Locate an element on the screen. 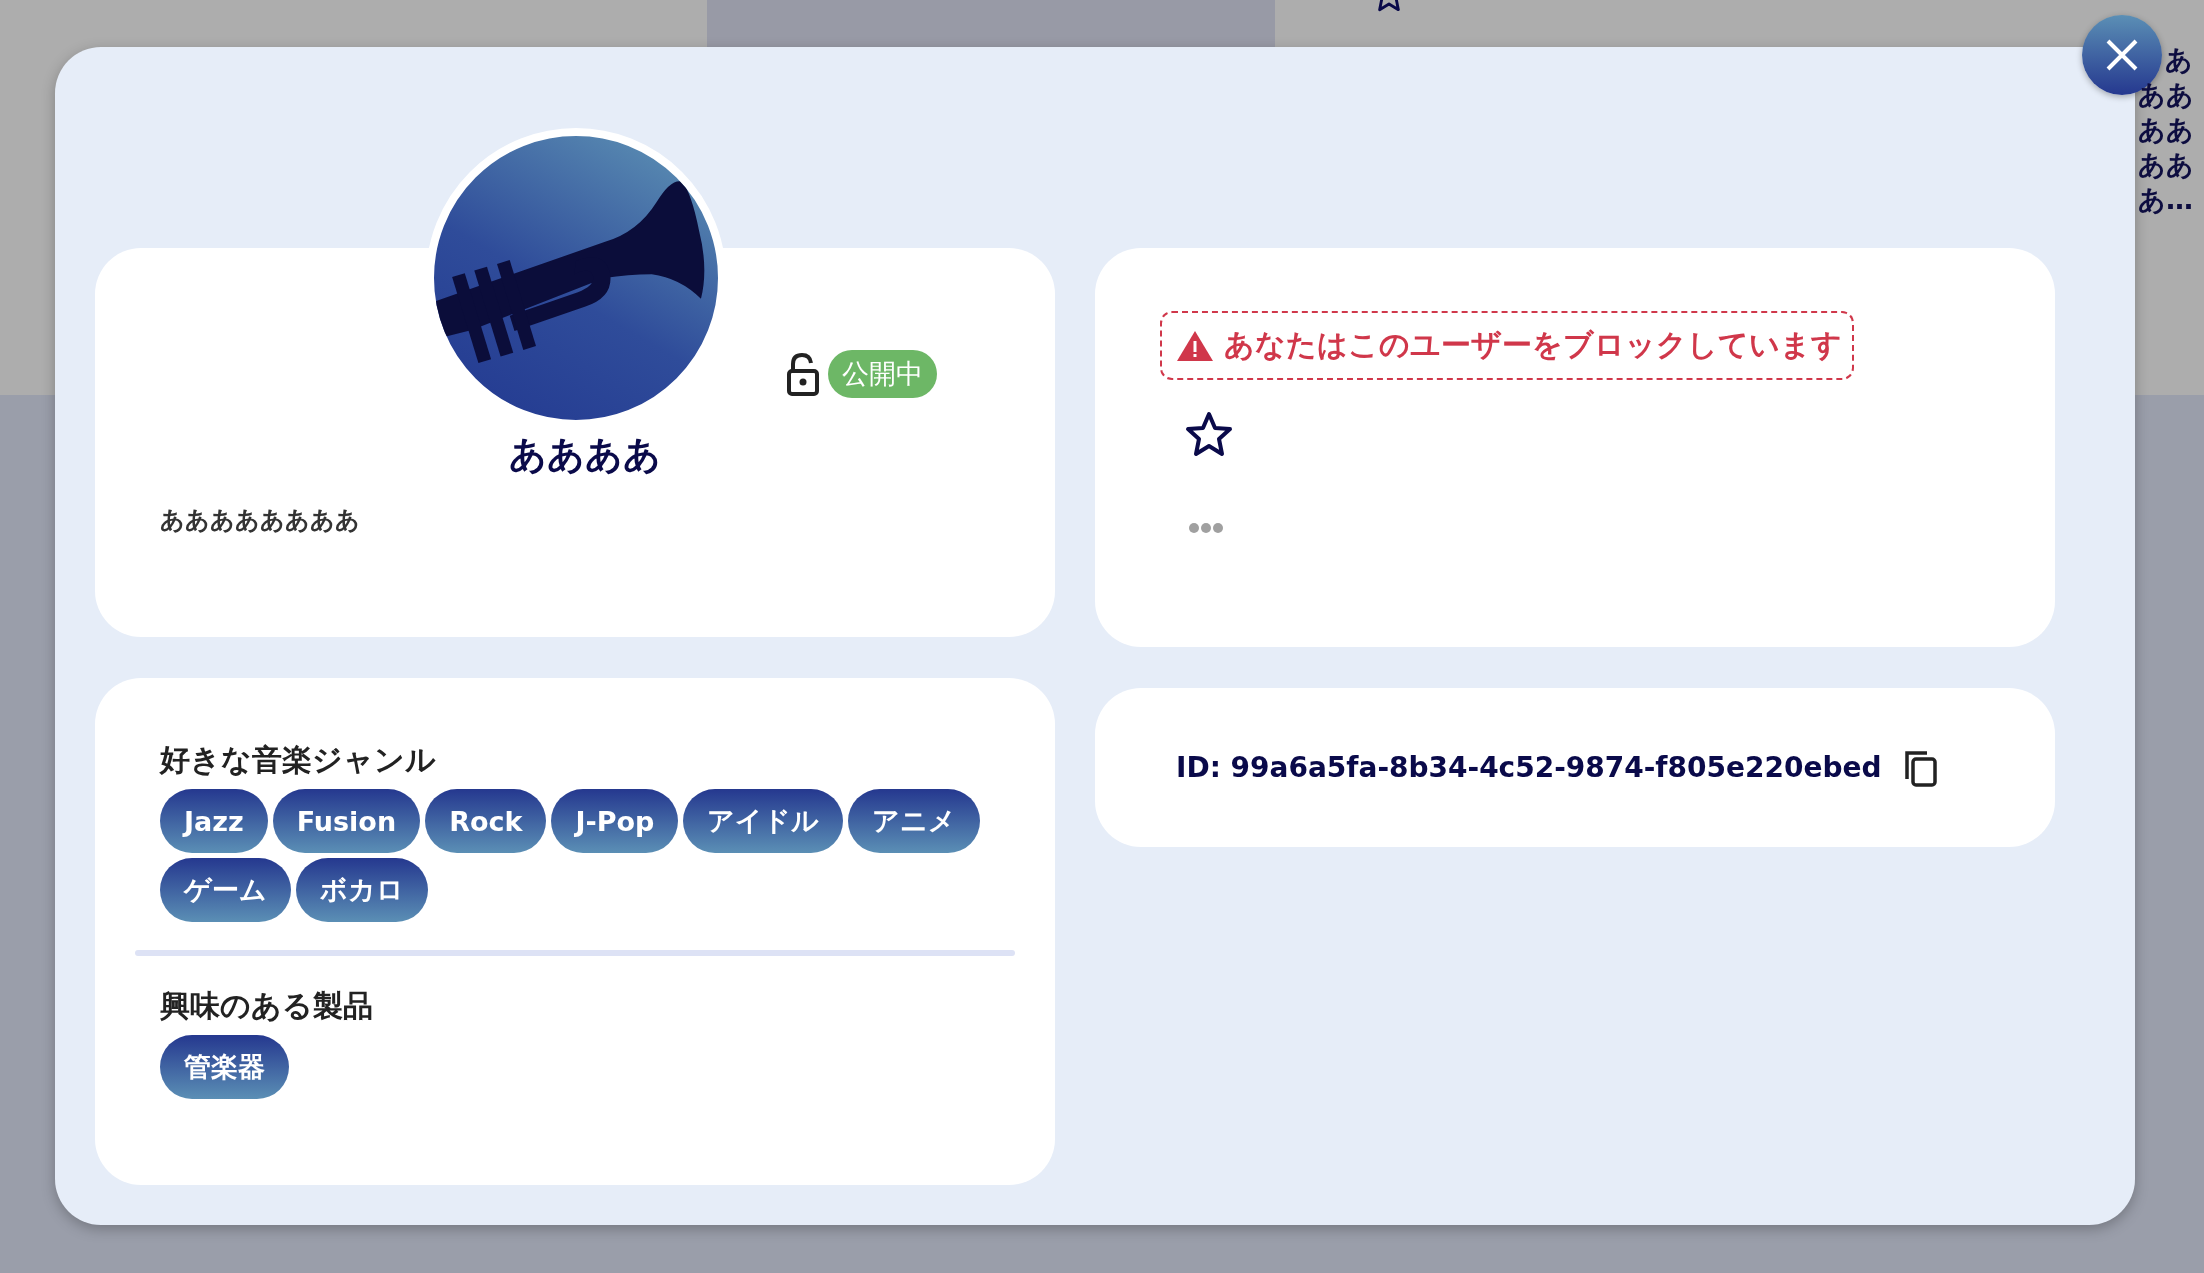 The width and height of the screenshot is (2204, 1273). copy-icon is located at coordinates (1921, 767).